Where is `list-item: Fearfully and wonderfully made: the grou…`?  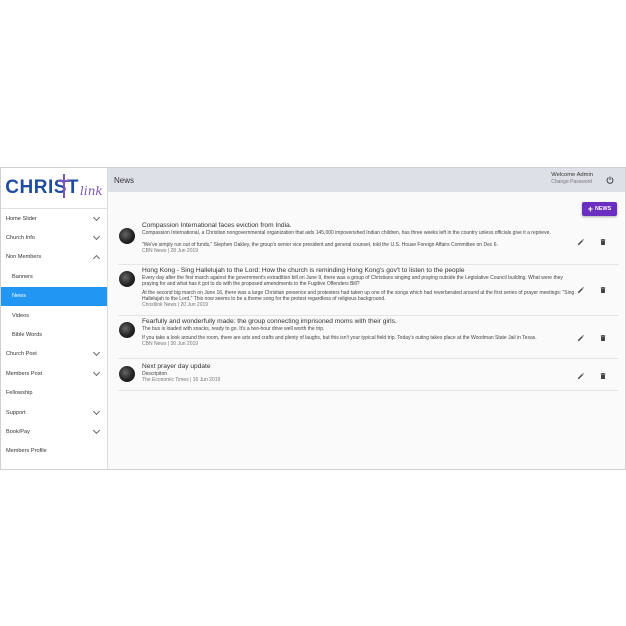 list-item: Fearfully and wonderfully made: the grou… is located at coordinates (368, 337).